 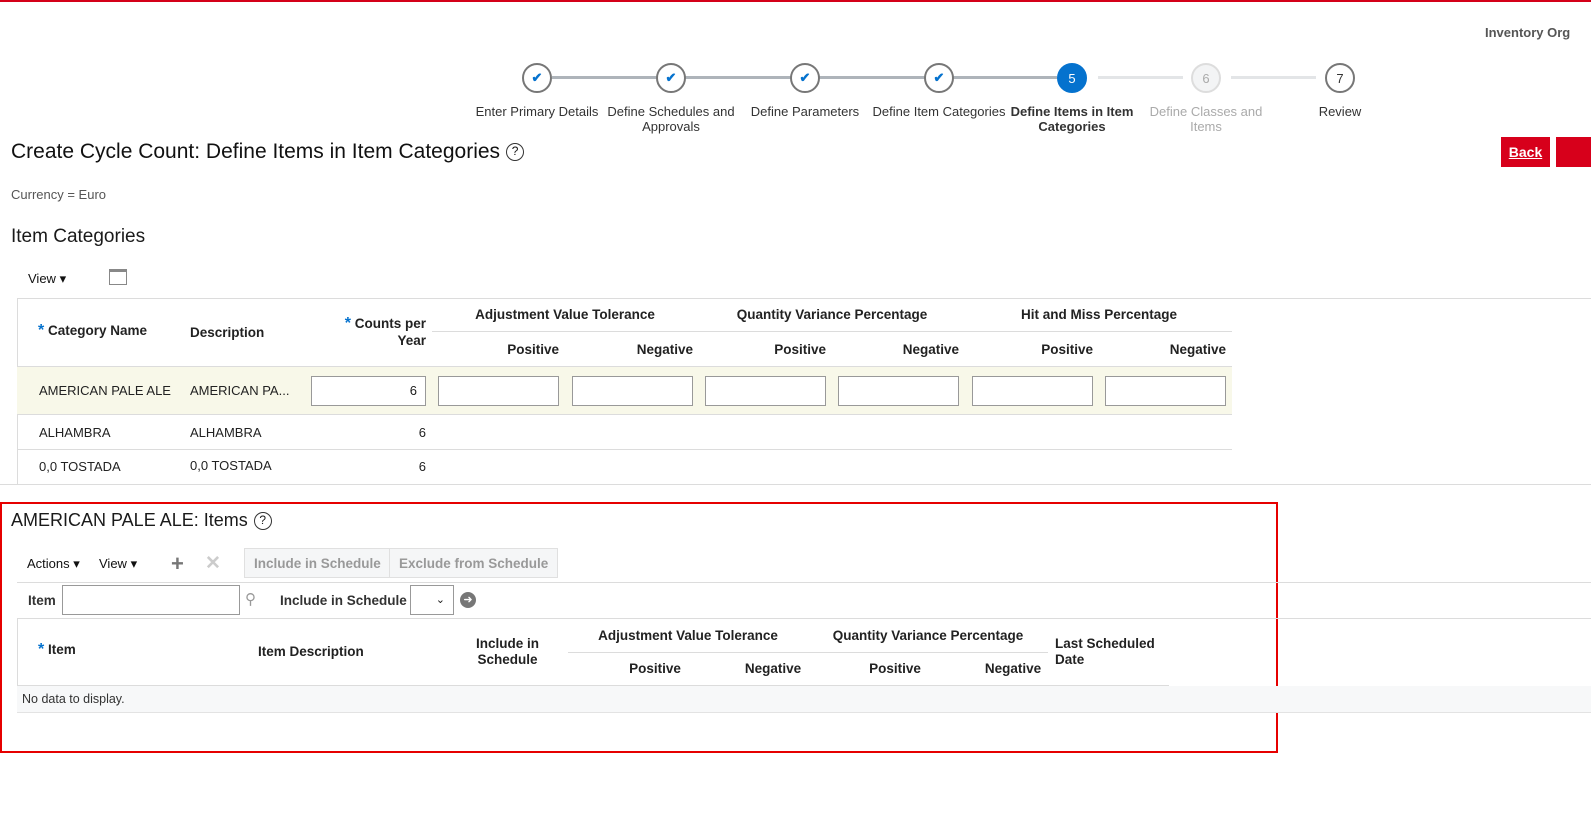 I want to click on col-item: * Item, so click(x=57, y=649).